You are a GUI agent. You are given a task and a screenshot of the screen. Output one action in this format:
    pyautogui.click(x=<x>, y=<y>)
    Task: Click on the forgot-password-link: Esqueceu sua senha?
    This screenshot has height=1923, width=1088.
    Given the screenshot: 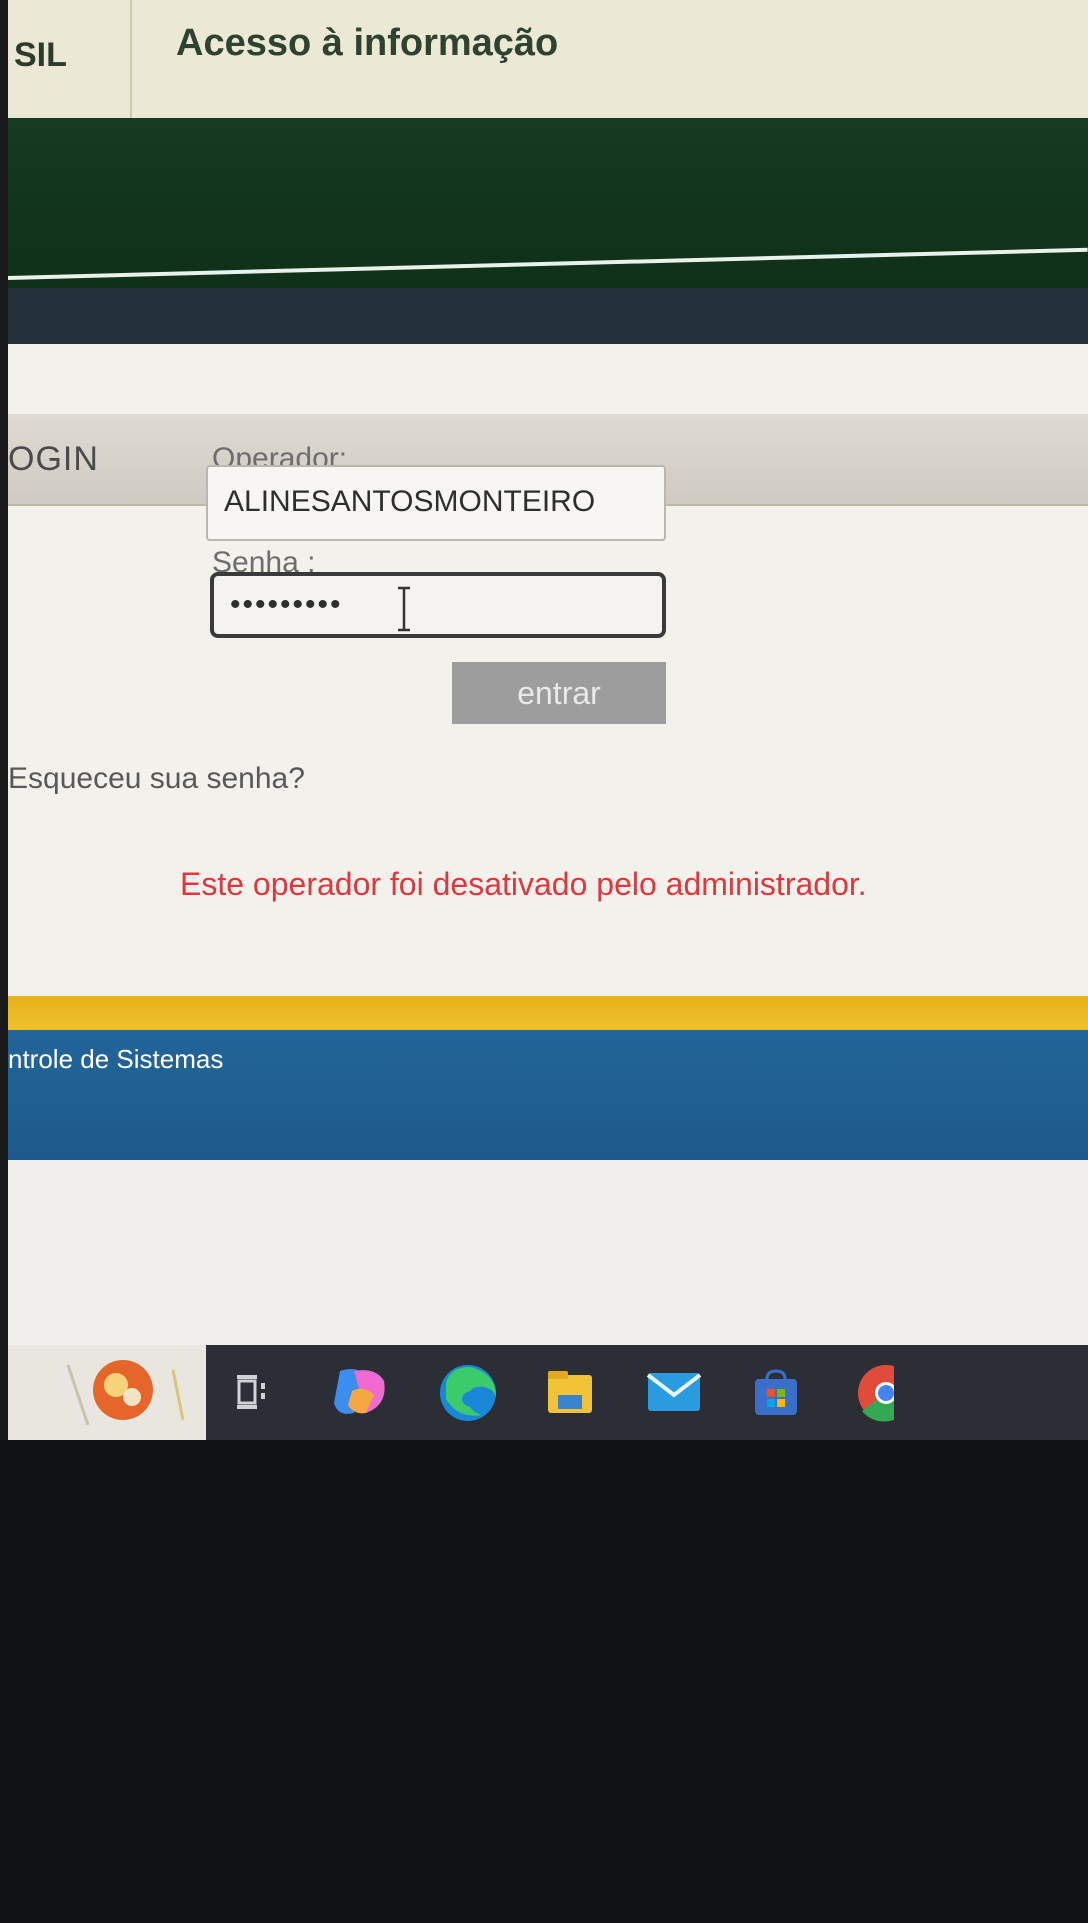 What is the action you would take?
    pyautogui.click(x=156, y=779)
    